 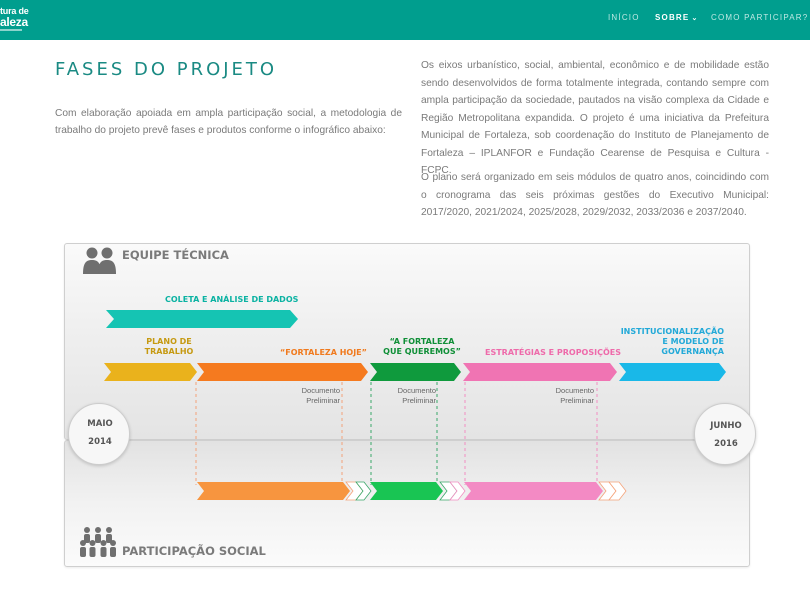 I want to click on participation-arrow-queremos, so click(x=406, y=491).